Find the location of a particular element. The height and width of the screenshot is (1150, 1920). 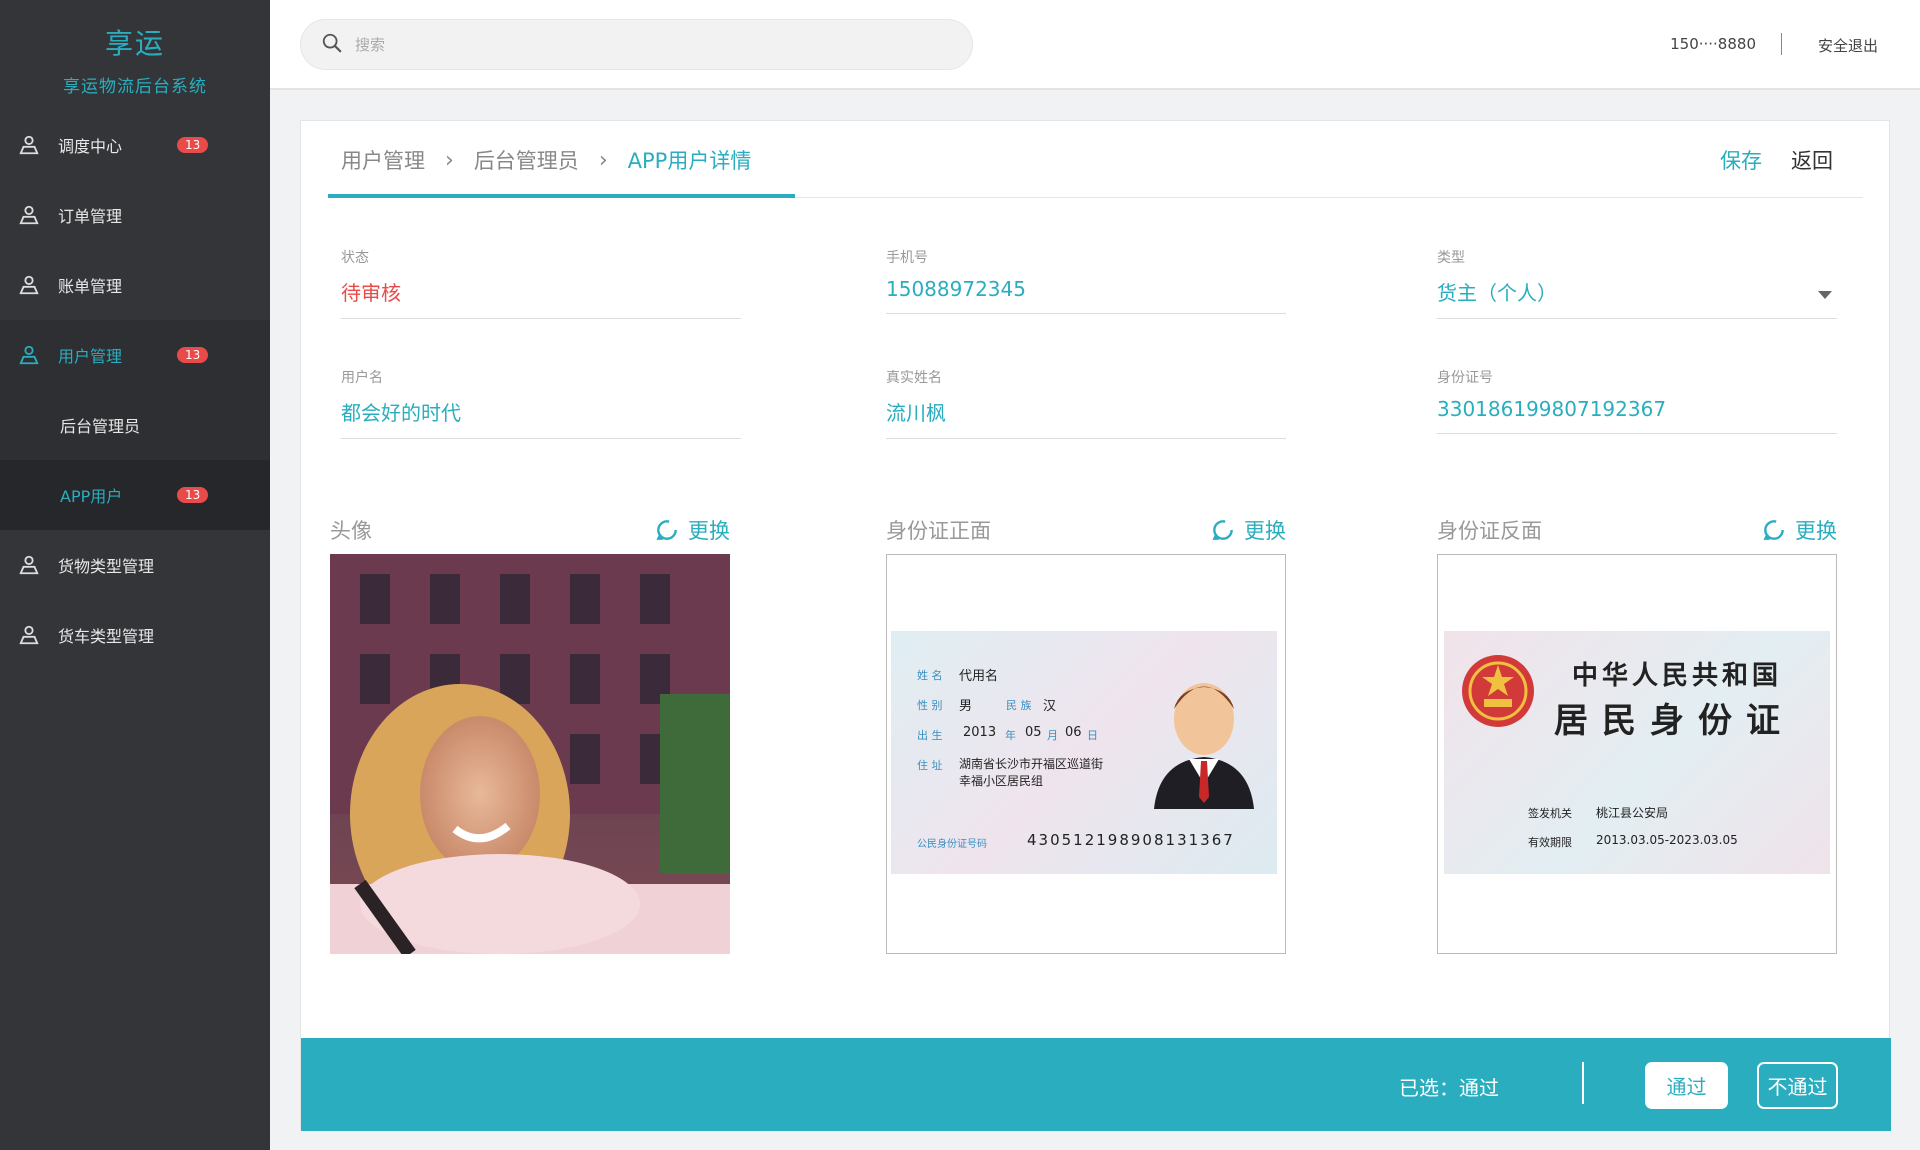

id-country: 中华人民共和国 is located at coordinates (1677, 676).